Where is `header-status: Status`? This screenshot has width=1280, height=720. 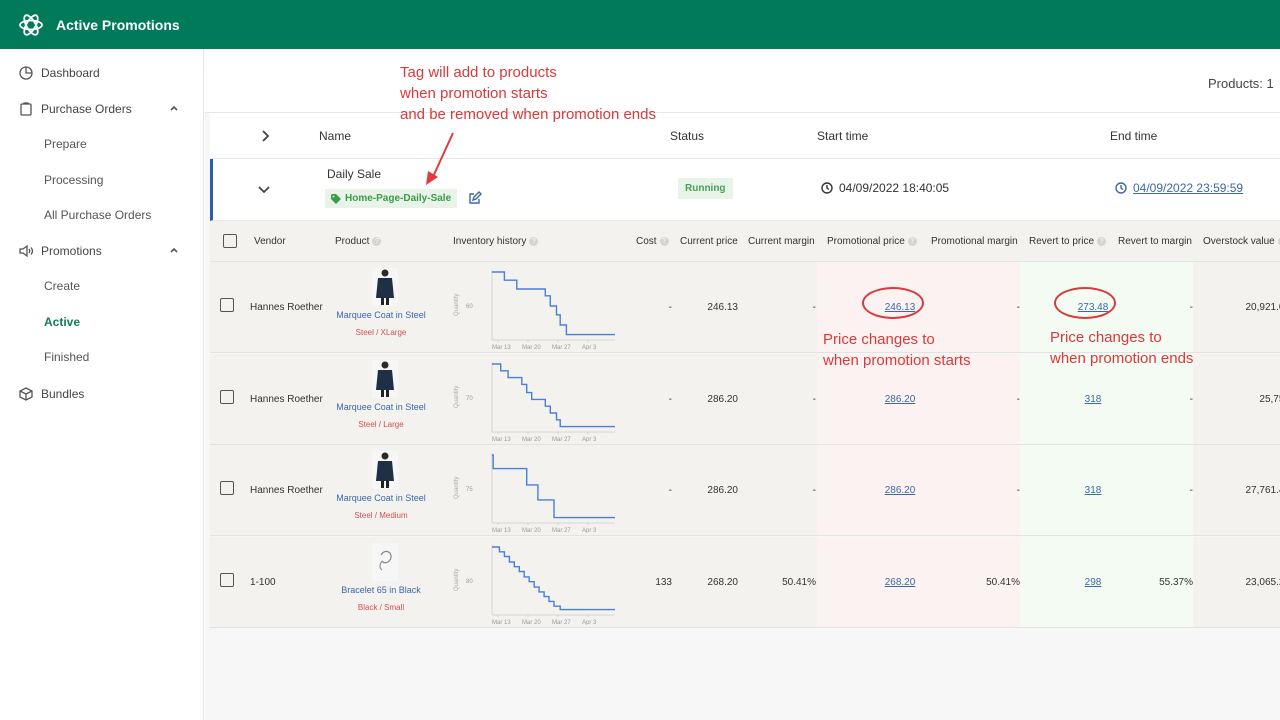 header-status: Status is located at coordinates (687, 136).